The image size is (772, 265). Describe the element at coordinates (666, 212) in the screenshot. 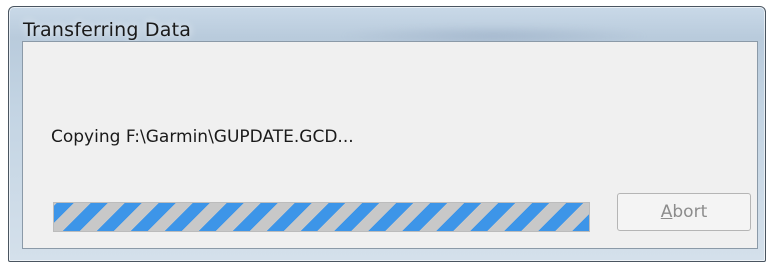

I see `abort-button-mnemonic: A` at that location.